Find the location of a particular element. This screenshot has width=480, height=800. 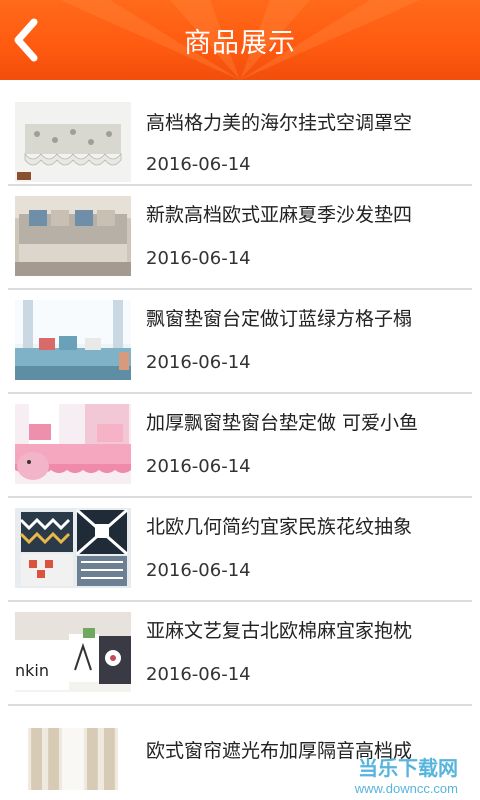

item-title: 加厚飘窗垫窗台垫定做 可爱小鱼 is located at coordinates (282, 423).